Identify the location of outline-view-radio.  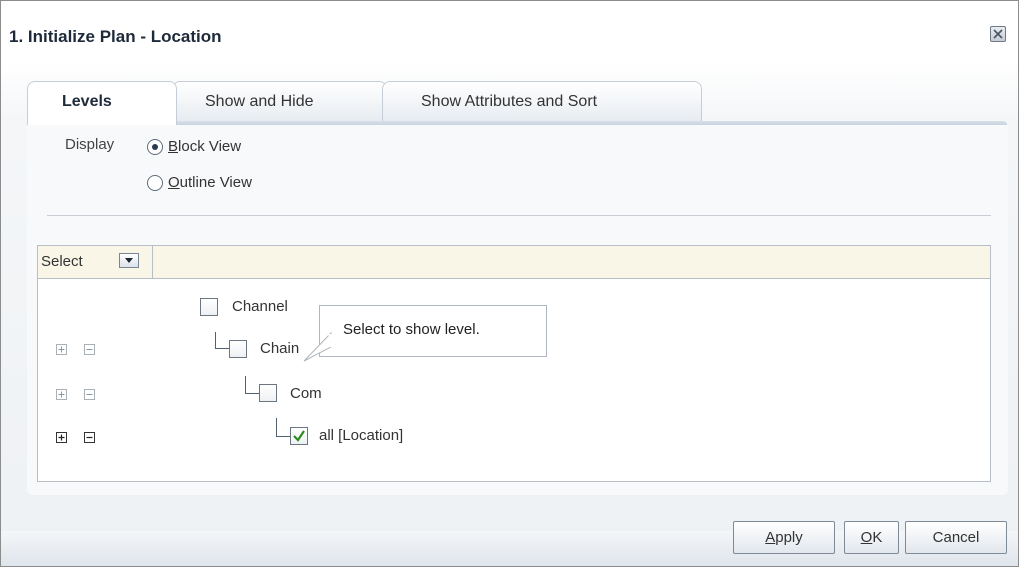
(155, 183).